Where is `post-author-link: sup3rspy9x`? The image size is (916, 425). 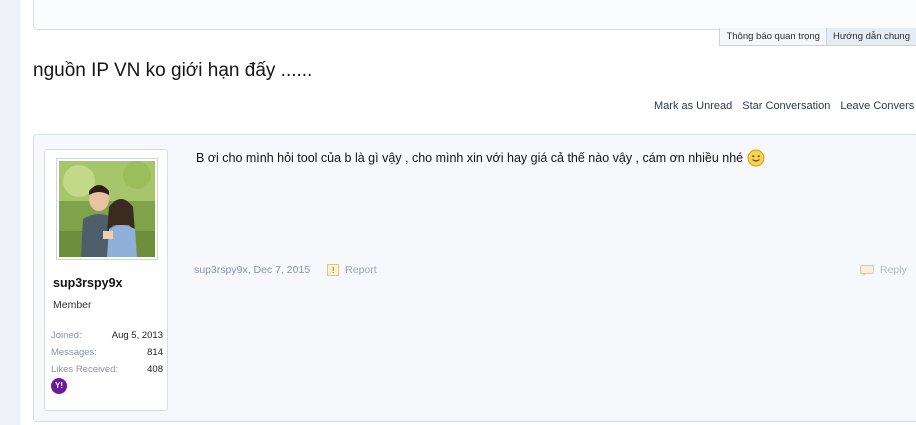 post-author-link: sup3rspy9x is located at coordinates (221, 270).